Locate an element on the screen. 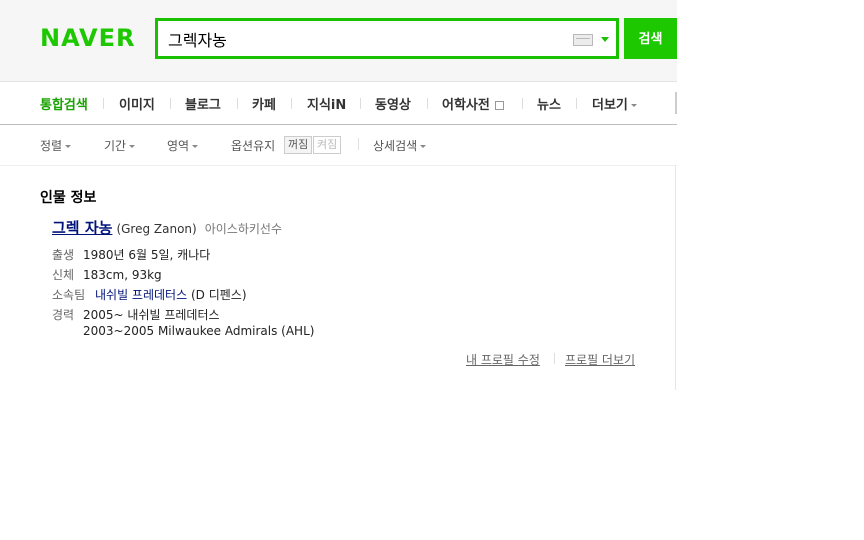  tab-kin: 지식iN is located at coordinates (326, 103).